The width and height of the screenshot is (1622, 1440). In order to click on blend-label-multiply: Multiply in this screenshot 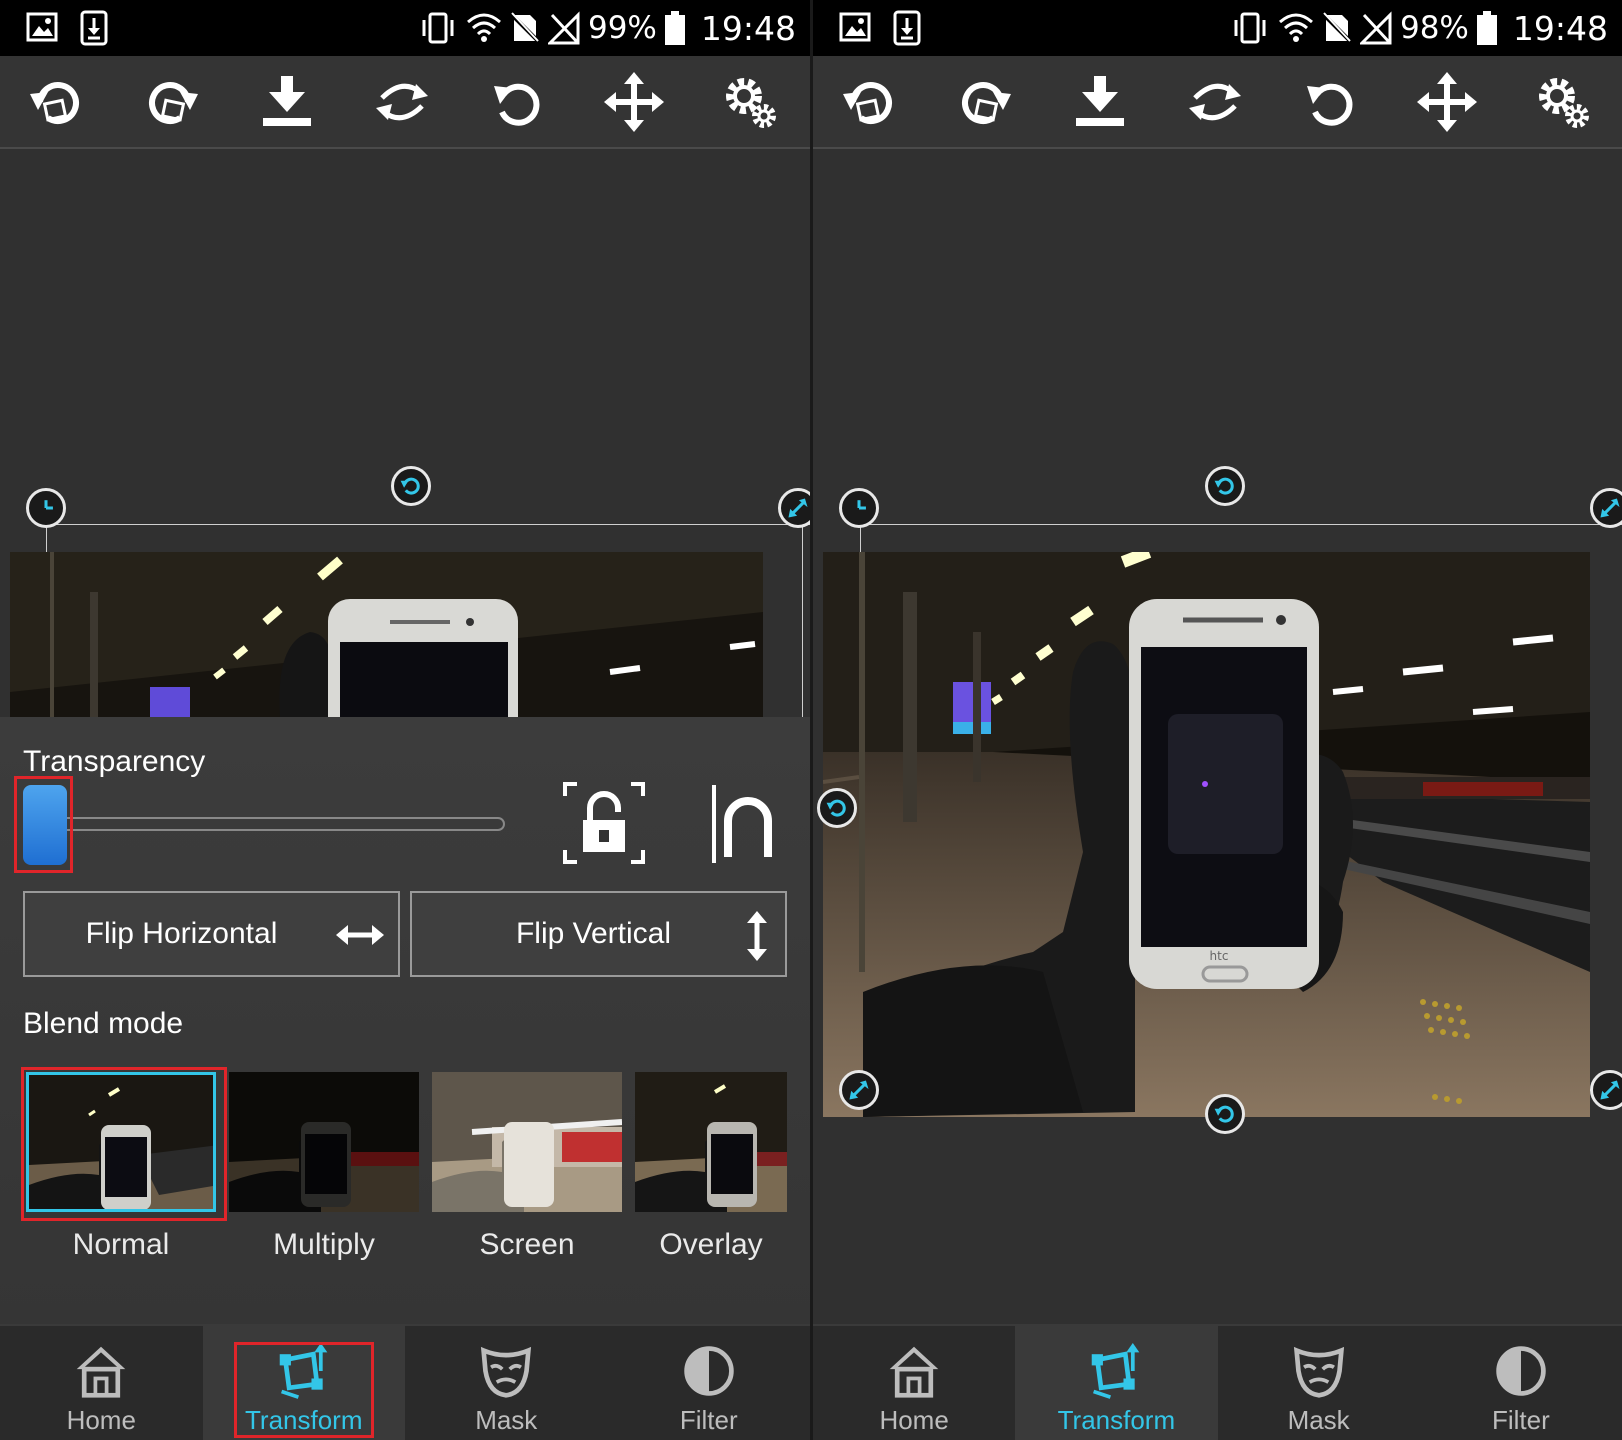, I will do `click(324, 1244)`.